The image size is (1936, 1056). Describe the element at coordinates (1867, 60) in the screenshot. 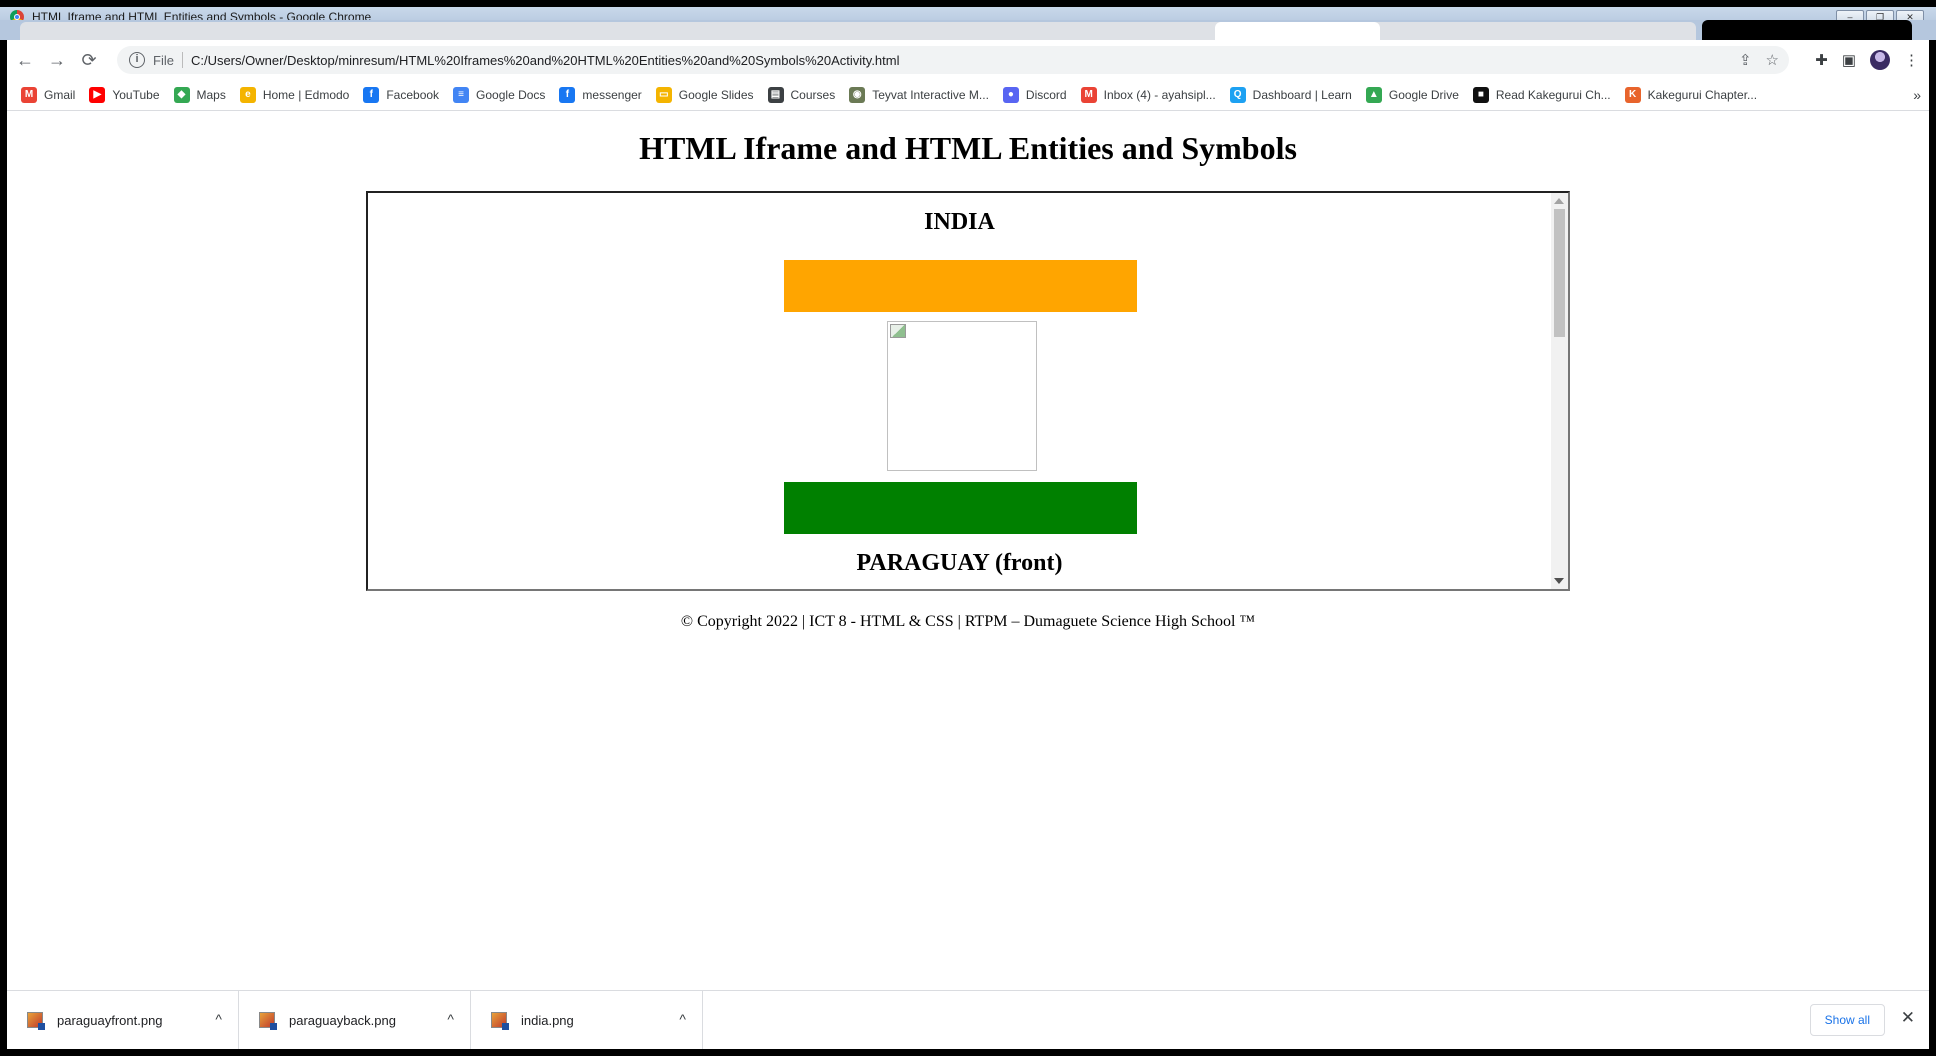

I see `toolbar-right: ✚ ▣ ⋮` at that location.